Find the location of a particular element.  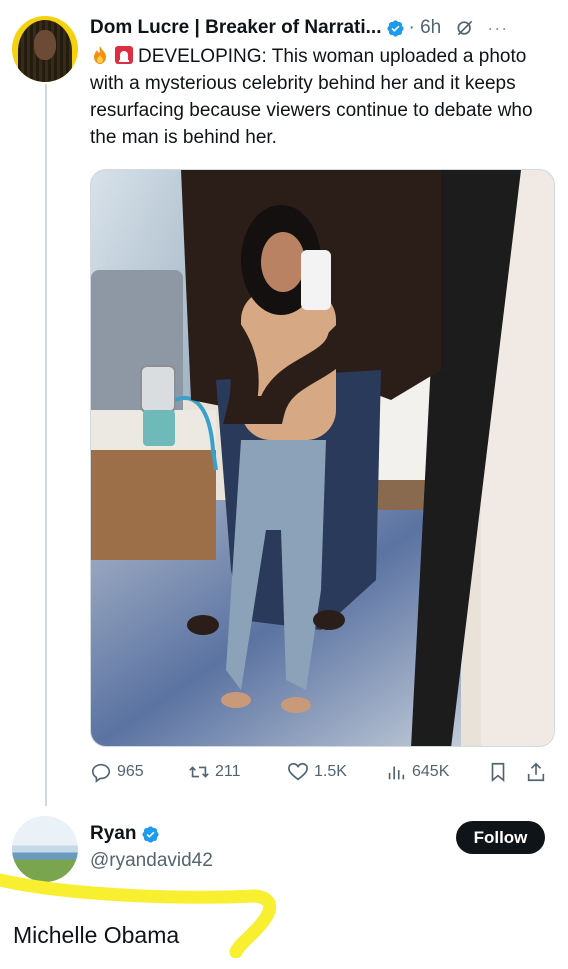

view-count: 645K is located at coordinates (431, 771).